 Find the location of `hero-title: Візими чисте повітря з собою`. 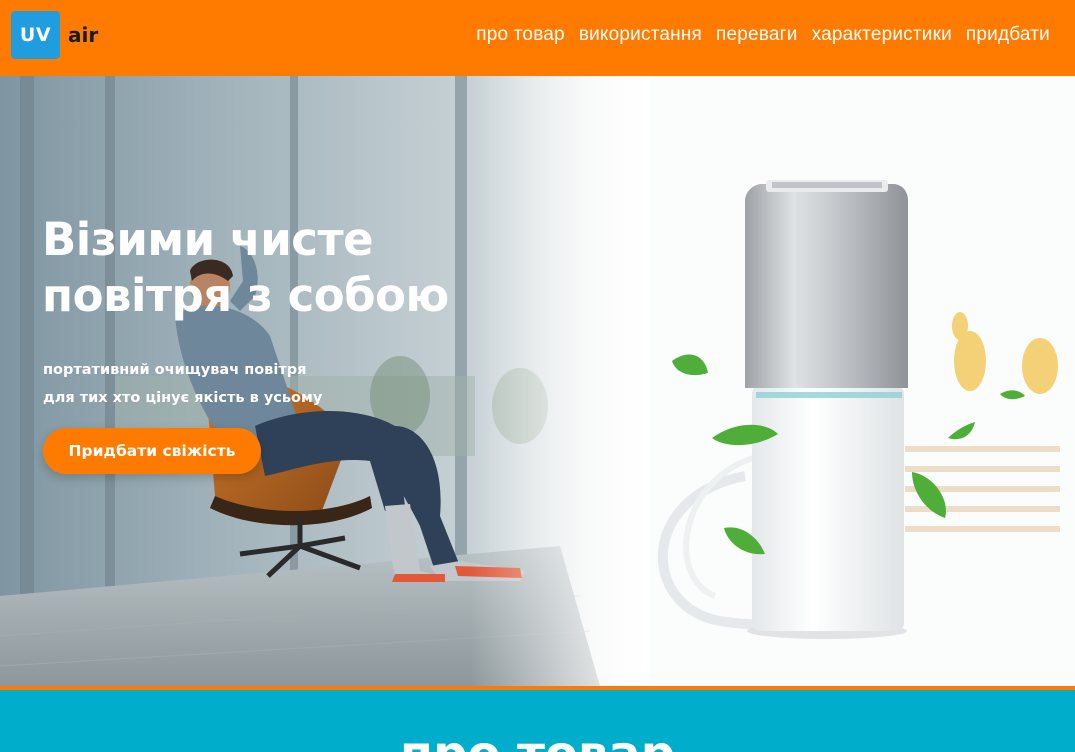

hero-title: Візими чисте повітря з собою is located at coordinates (272, 268).